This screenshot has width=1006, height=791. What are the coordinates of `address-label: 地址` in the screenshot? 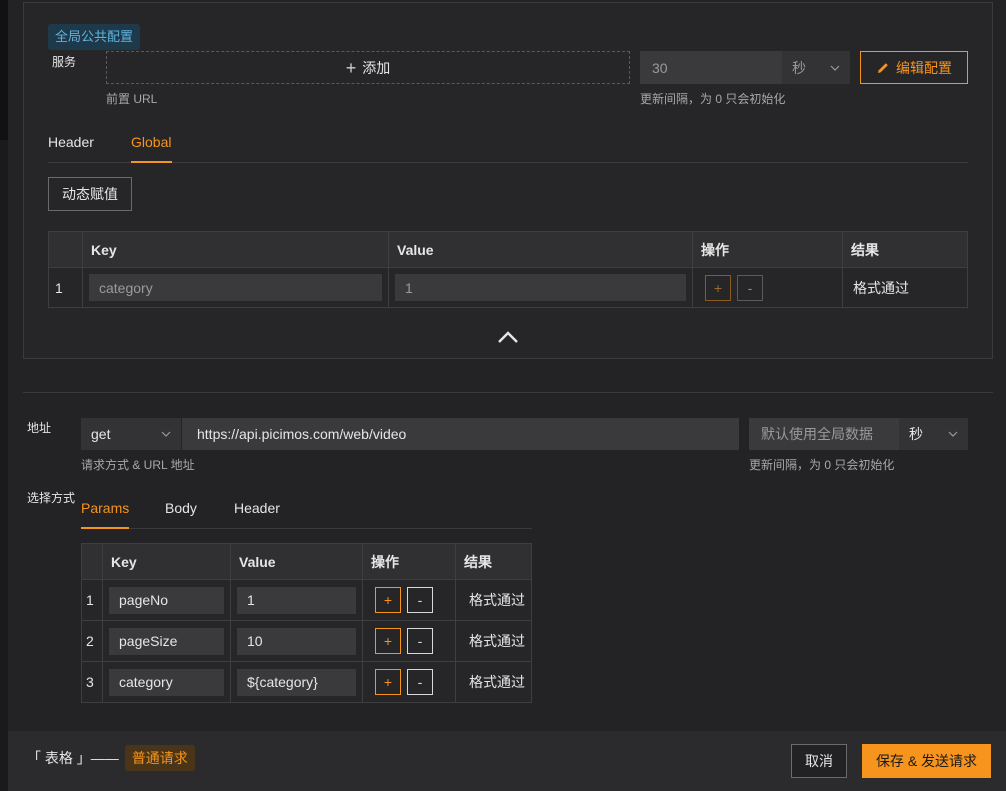 It's located at (39, 428).